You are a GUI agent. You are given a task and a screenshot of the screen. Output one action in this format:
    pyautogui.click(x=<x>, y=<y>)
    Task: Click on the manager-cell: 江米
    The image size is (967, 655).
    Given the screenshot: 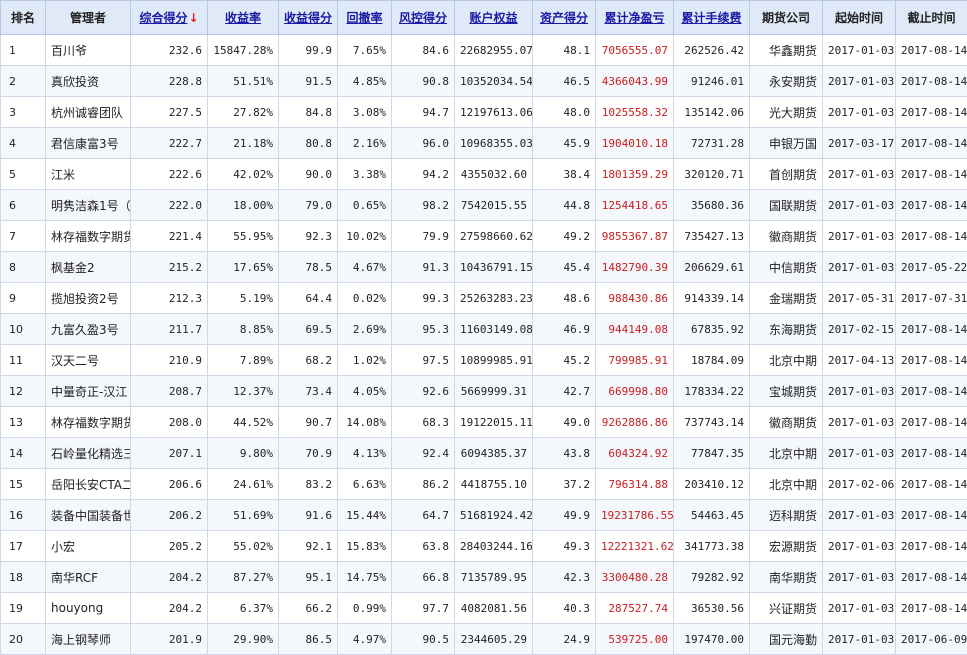 What is the action you would take?
    pyautogui.click(x=88, y=174)
    